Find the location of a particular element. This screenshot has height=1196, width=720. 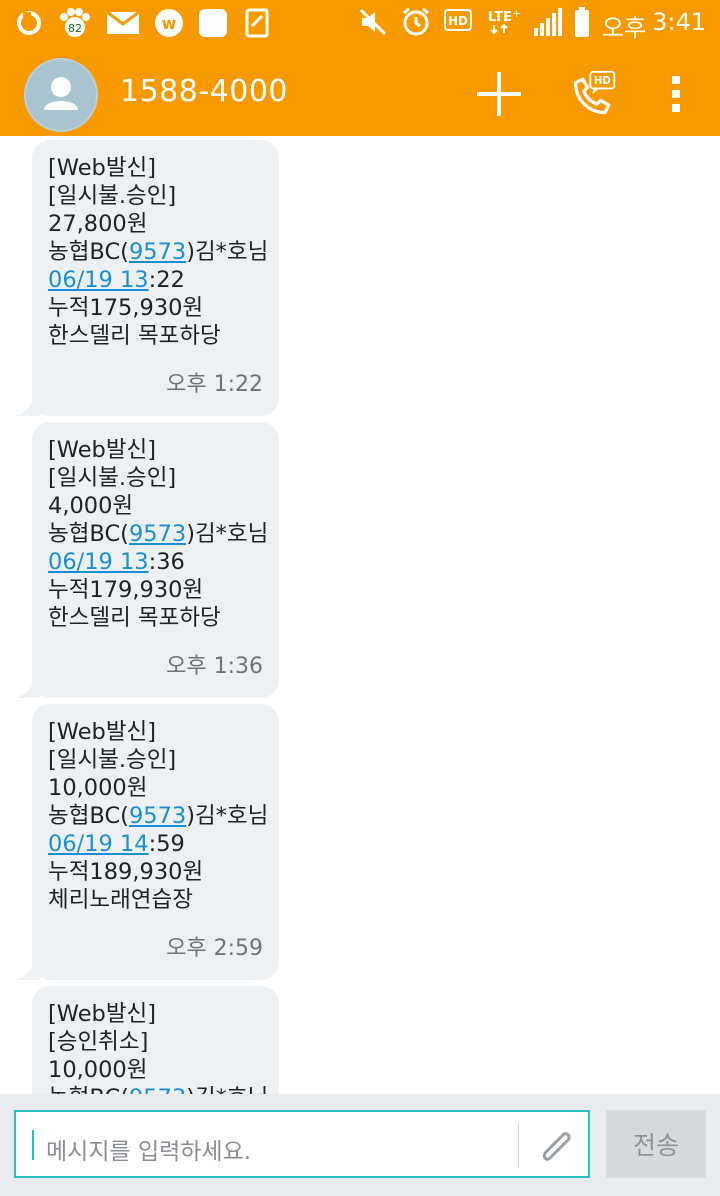

message-time: 오후 1:22 is located at coordinates (214, 384).